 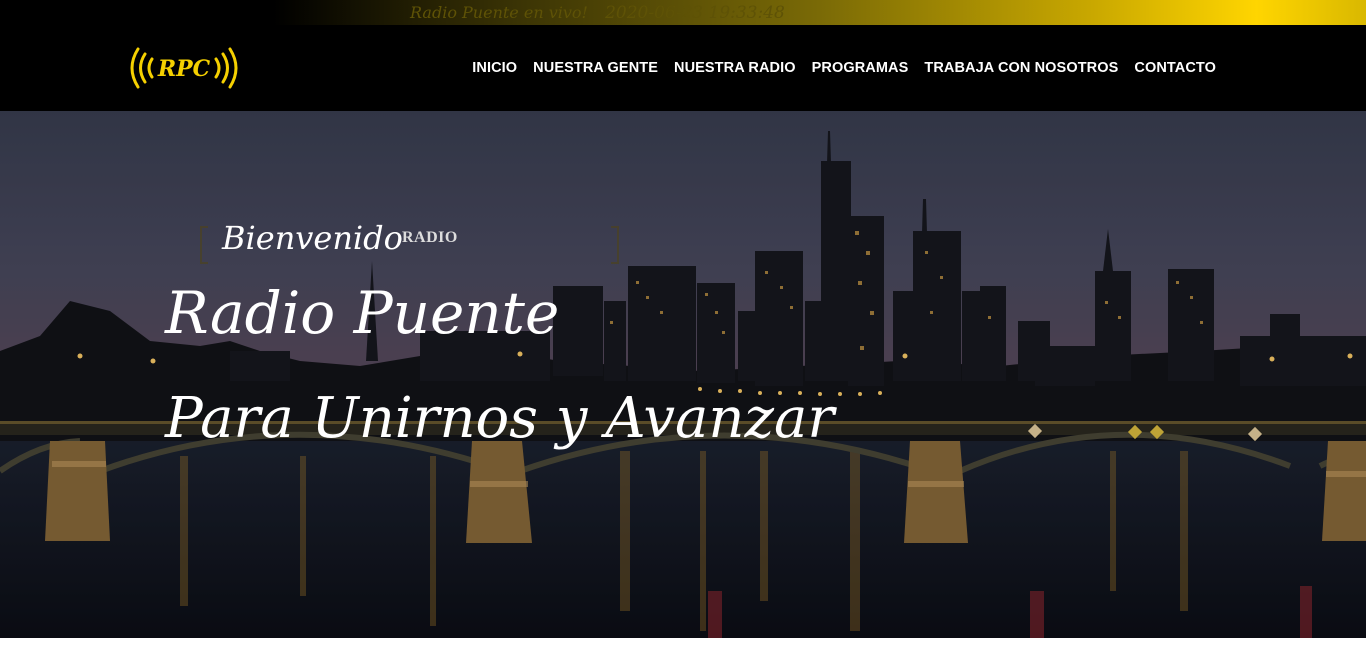 I want to click on radio-waves-logo-icon: RPC, so click(x=184, y=68).